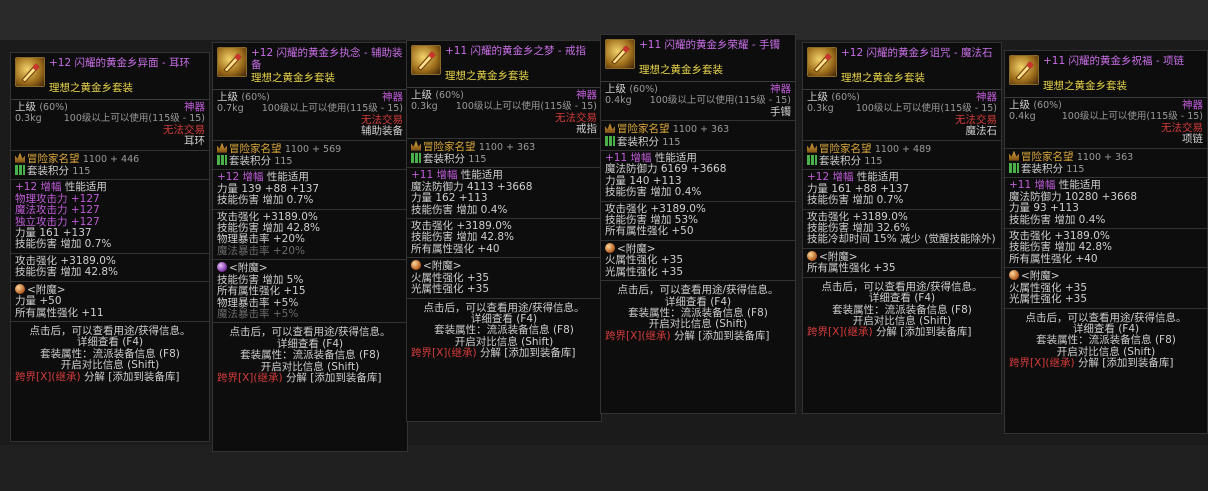 The image size is (1208, 491). Describe the element at coordinates (28, 119) in the screenshot. I see `weight-value: 0.3kg` at that location.